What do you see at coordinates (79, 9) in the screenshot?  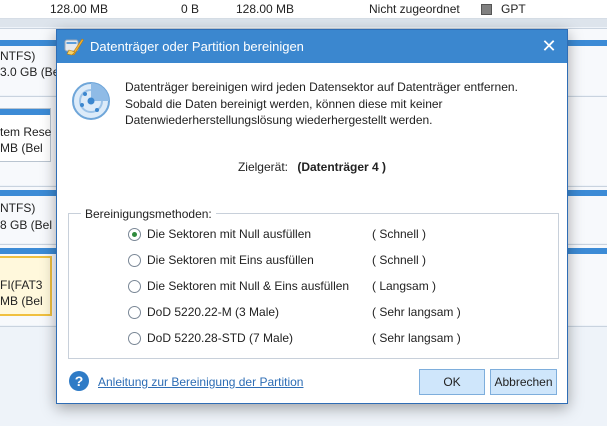 I see `capacity-cell: 128.00 MB` at bounding box center [79, 9].